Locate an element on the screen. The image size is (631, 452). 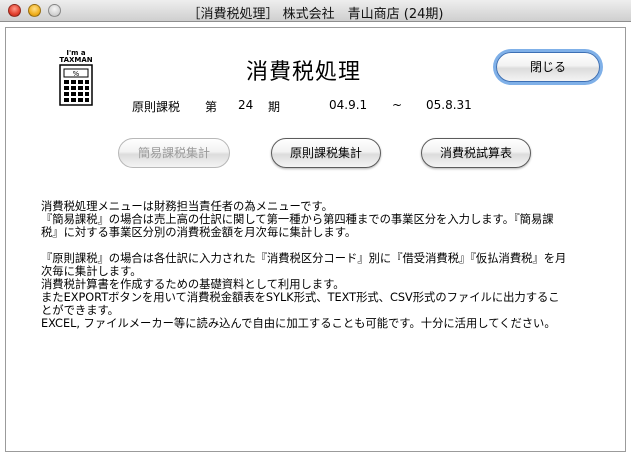
window-title: ［消費税処理］ 株式会社 青山商店 (24期) is located at coordinates (315, 14).